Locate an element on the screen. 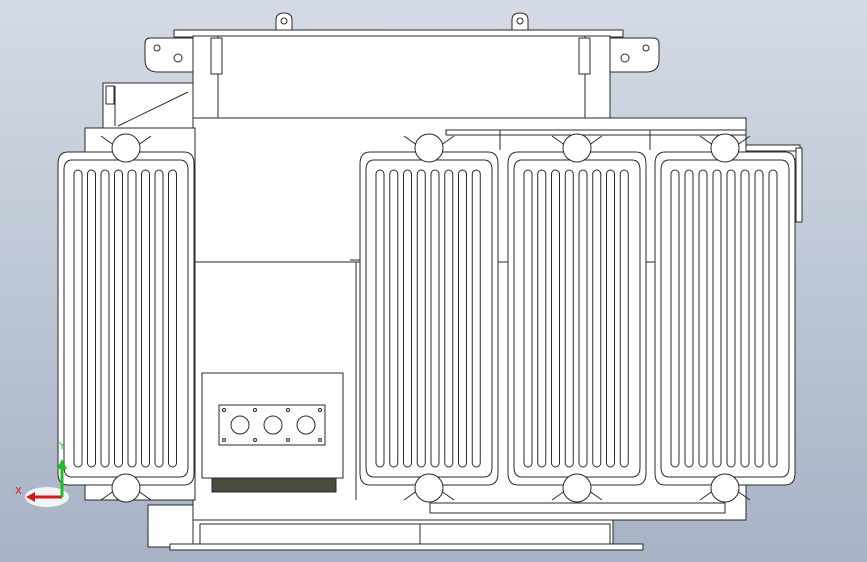 This screenshot has width=867, height=562. conservator-tank is located at coordinates (398, 74).